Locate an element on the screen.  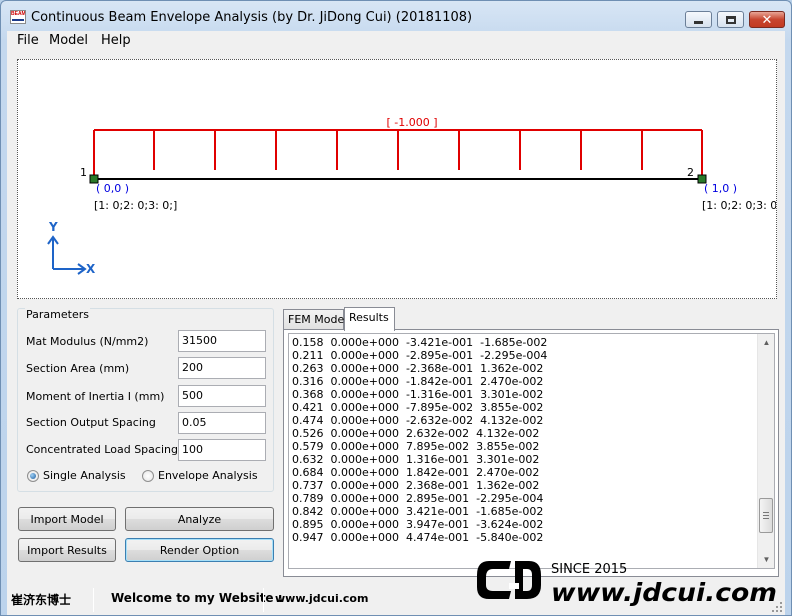
maximize-icon is located at coordinates (730, 19).